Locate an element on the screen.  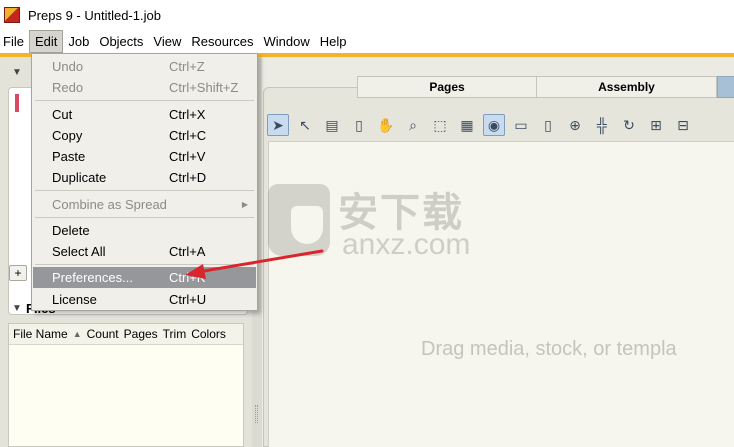
zoom-icon: ⌕ is located at coordinates (413, 125).